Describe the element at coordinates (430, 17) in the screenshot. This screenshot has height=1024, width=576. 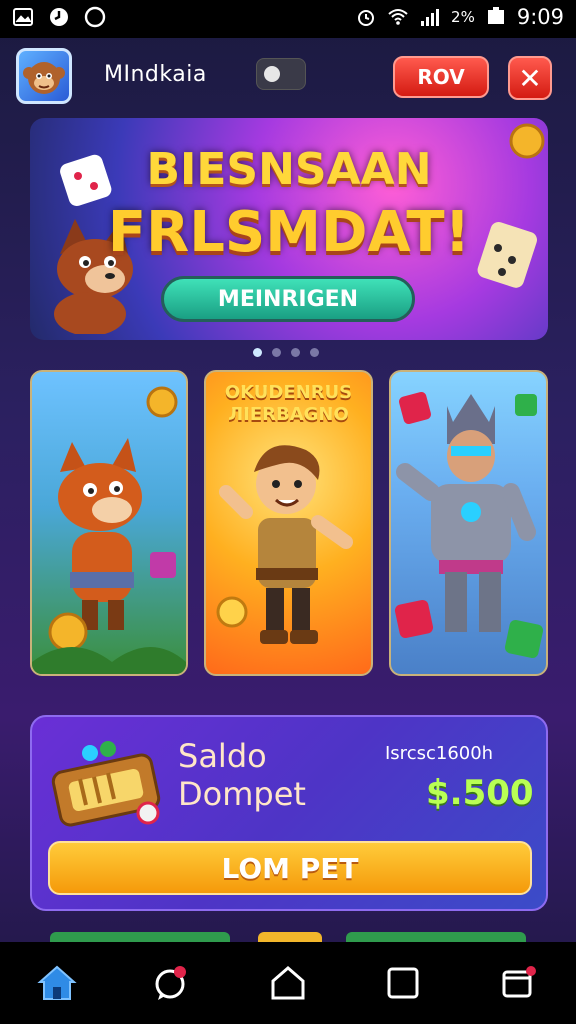
I see `signal-icon` at that location.